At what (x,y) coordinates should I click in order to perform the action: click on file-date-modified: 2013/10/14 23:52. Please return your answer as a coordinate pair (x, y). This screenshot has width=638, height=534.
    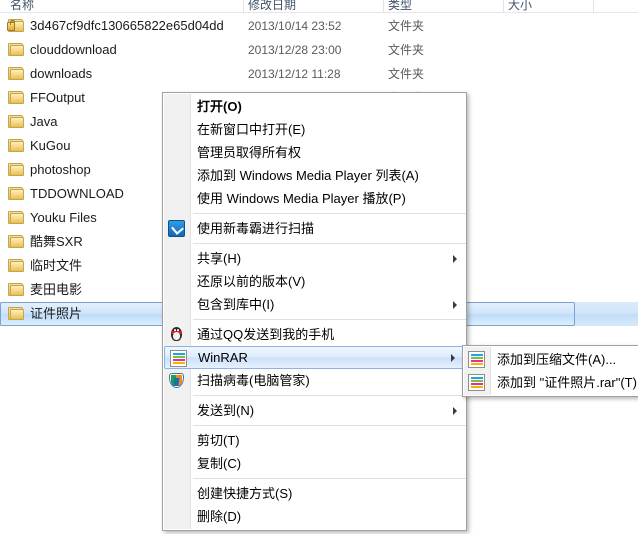
    Looking at the image, I should click on (295, 26).